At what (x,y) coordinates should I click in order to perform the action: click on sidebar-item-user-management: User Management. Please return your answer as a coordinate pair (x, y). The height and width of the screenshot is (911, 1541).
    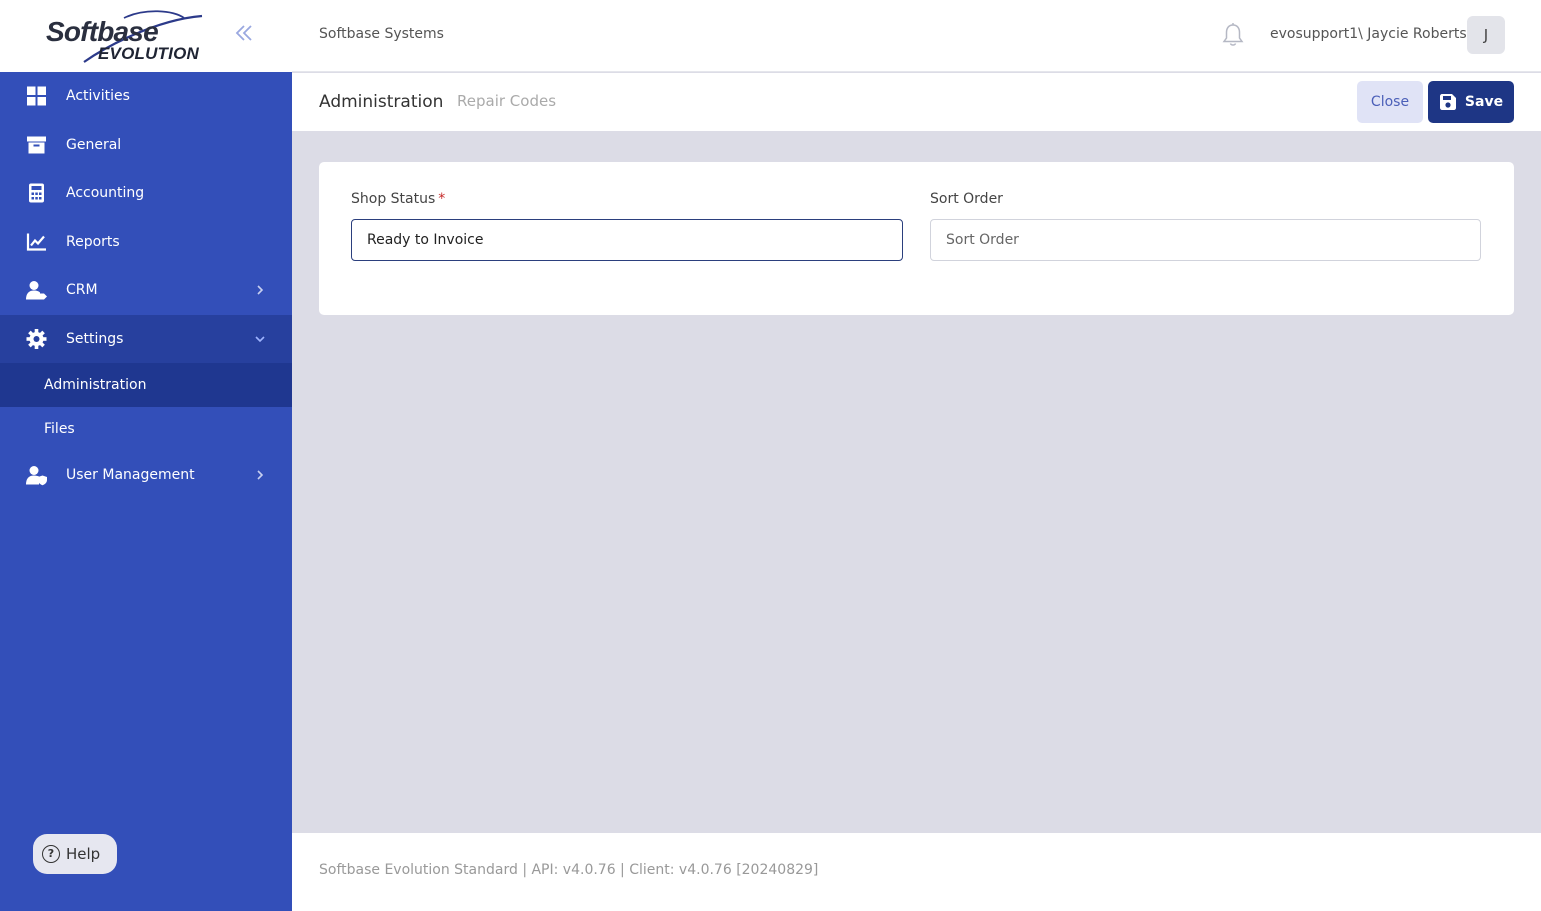
    Looking at the image, I should click on (146, 475).